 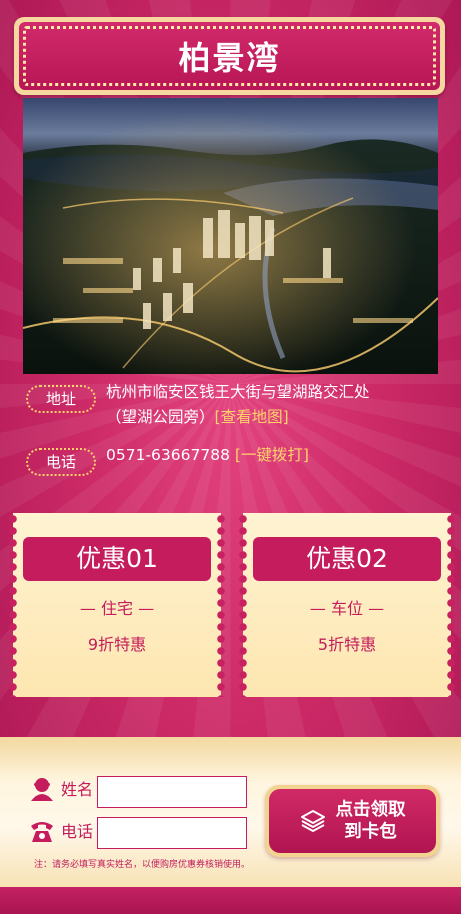 I want to click on address-line2-row: （望湖公园旁）[查看地图], so click(x=197, y=417).